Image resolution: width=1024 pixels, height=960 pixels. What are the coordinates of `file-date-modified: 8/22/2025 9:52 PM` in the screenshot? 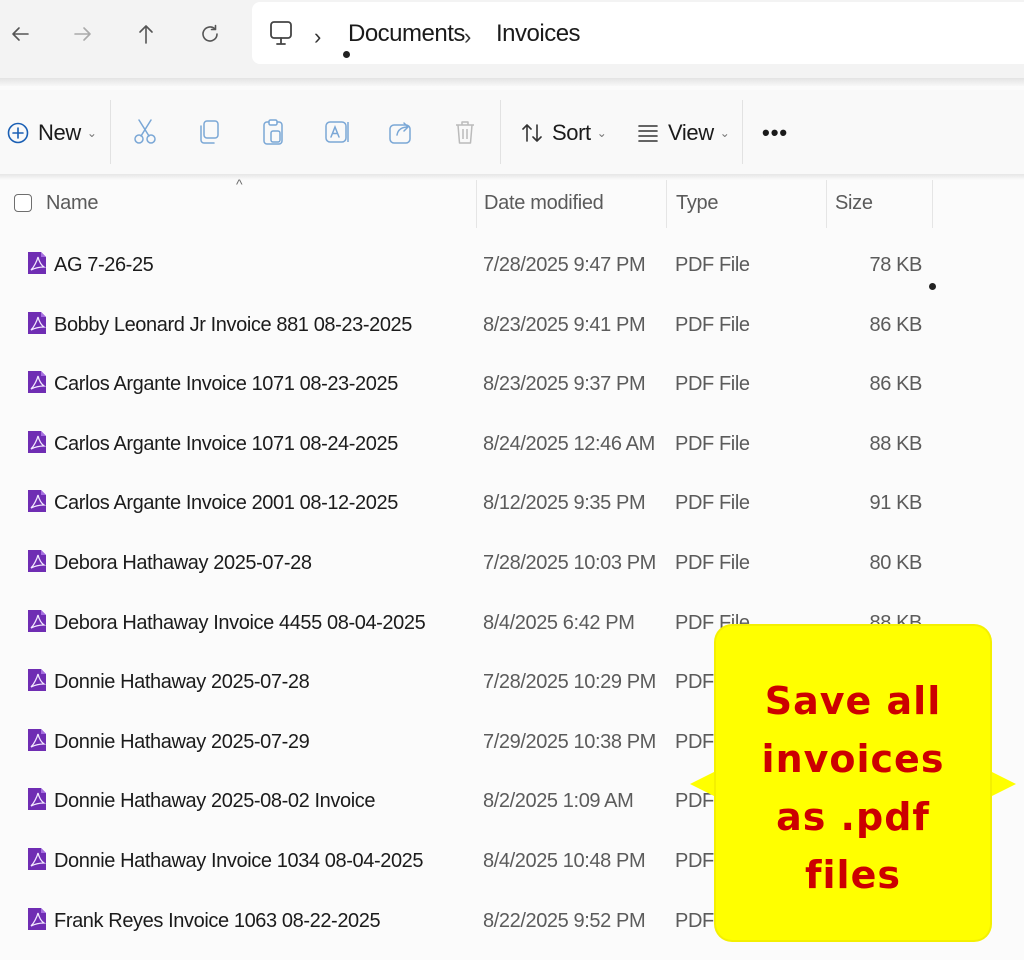 It's located at (564, 920).